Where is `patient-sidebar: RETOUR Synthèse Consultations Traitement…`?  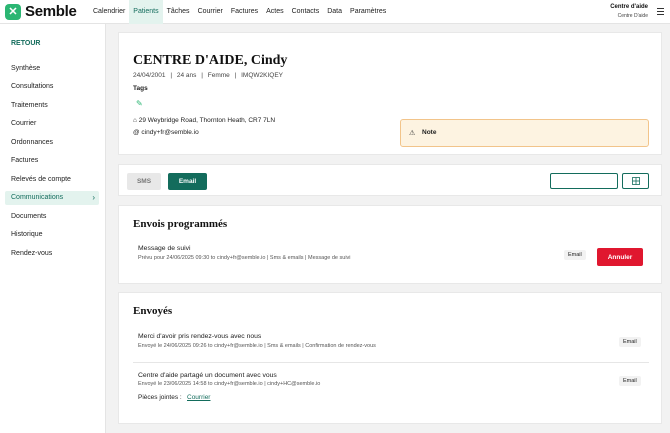 patient-sidebar: RETOUR Synthèse Consultations Traitement… is located at coordinates (53, 228).